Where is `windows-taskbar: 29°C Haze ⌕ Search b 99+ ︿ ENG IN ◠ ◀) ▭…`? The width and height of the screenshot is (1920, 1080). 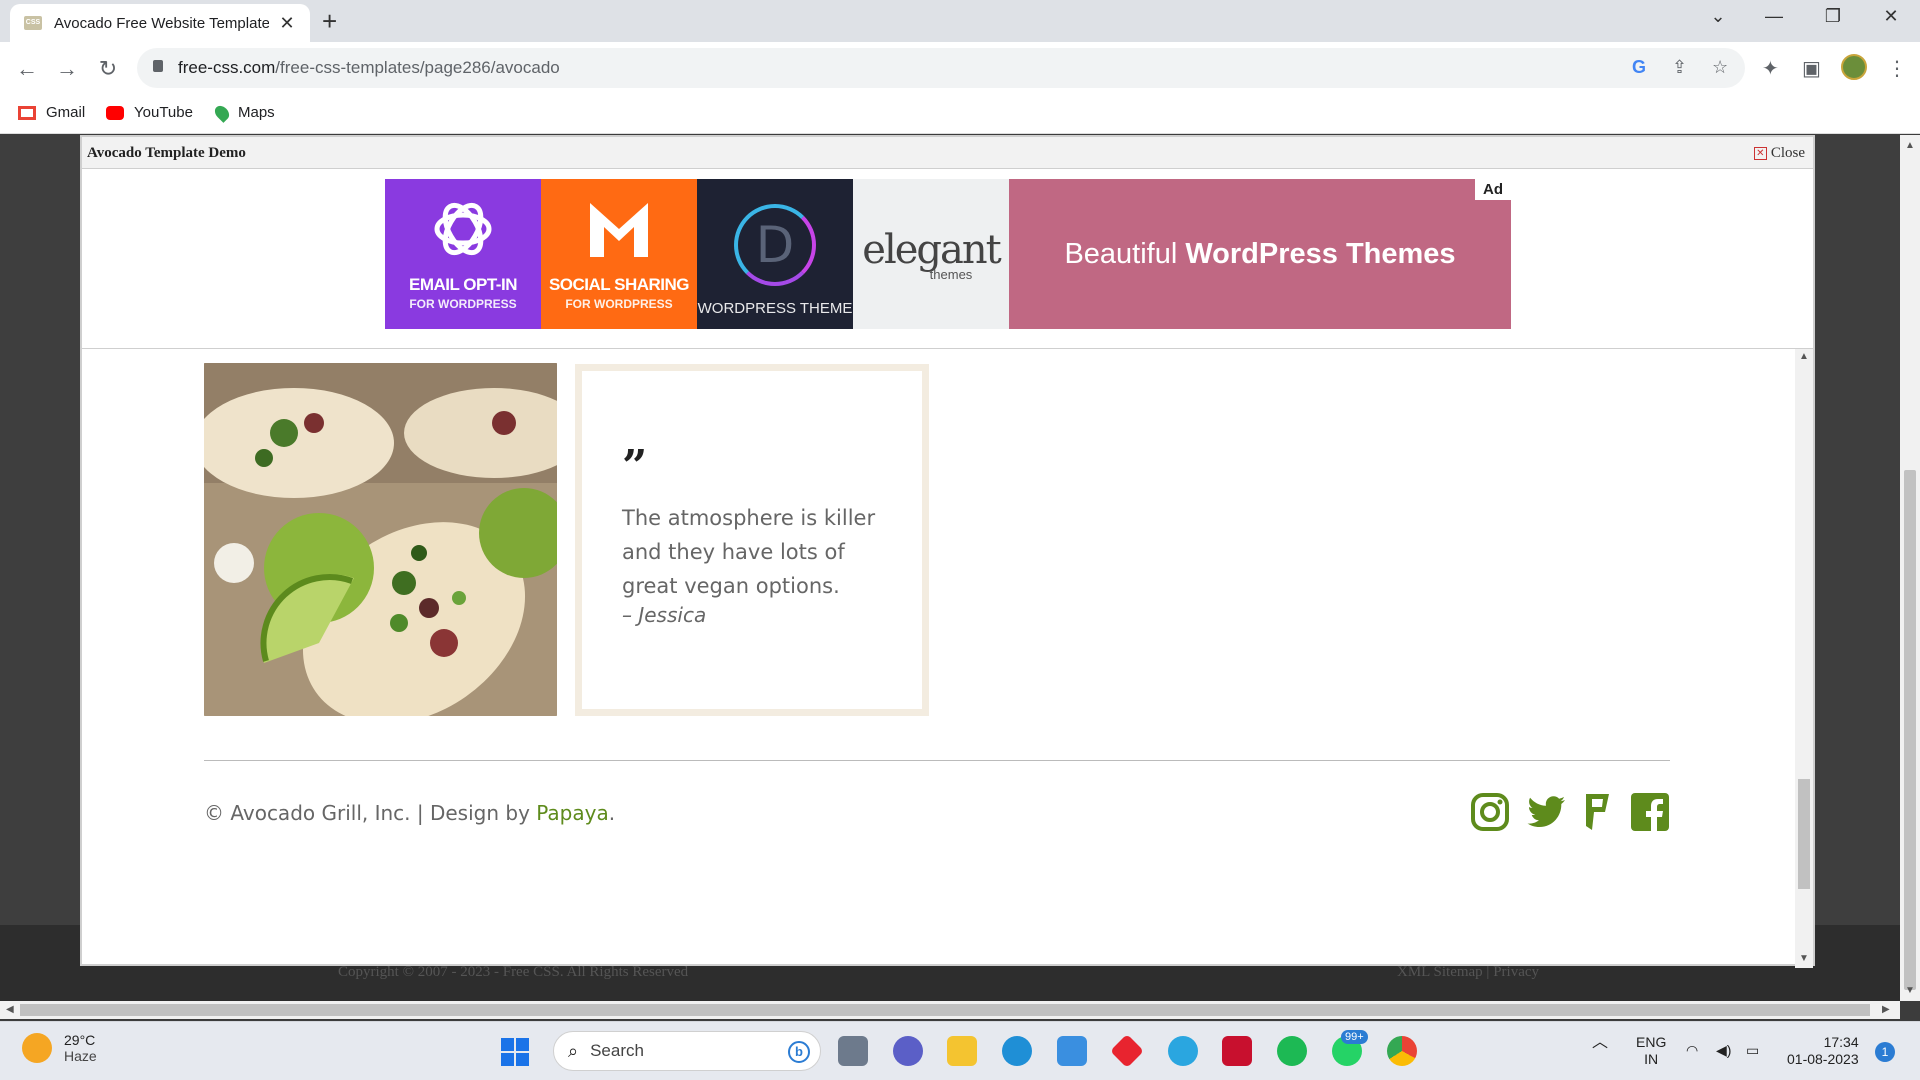
windows-taskbar: 29°C Haze ⌕ Search b 99+ ︿ ENG IN ◠ ◀) ▭… is located at coordinates (960, 1050).